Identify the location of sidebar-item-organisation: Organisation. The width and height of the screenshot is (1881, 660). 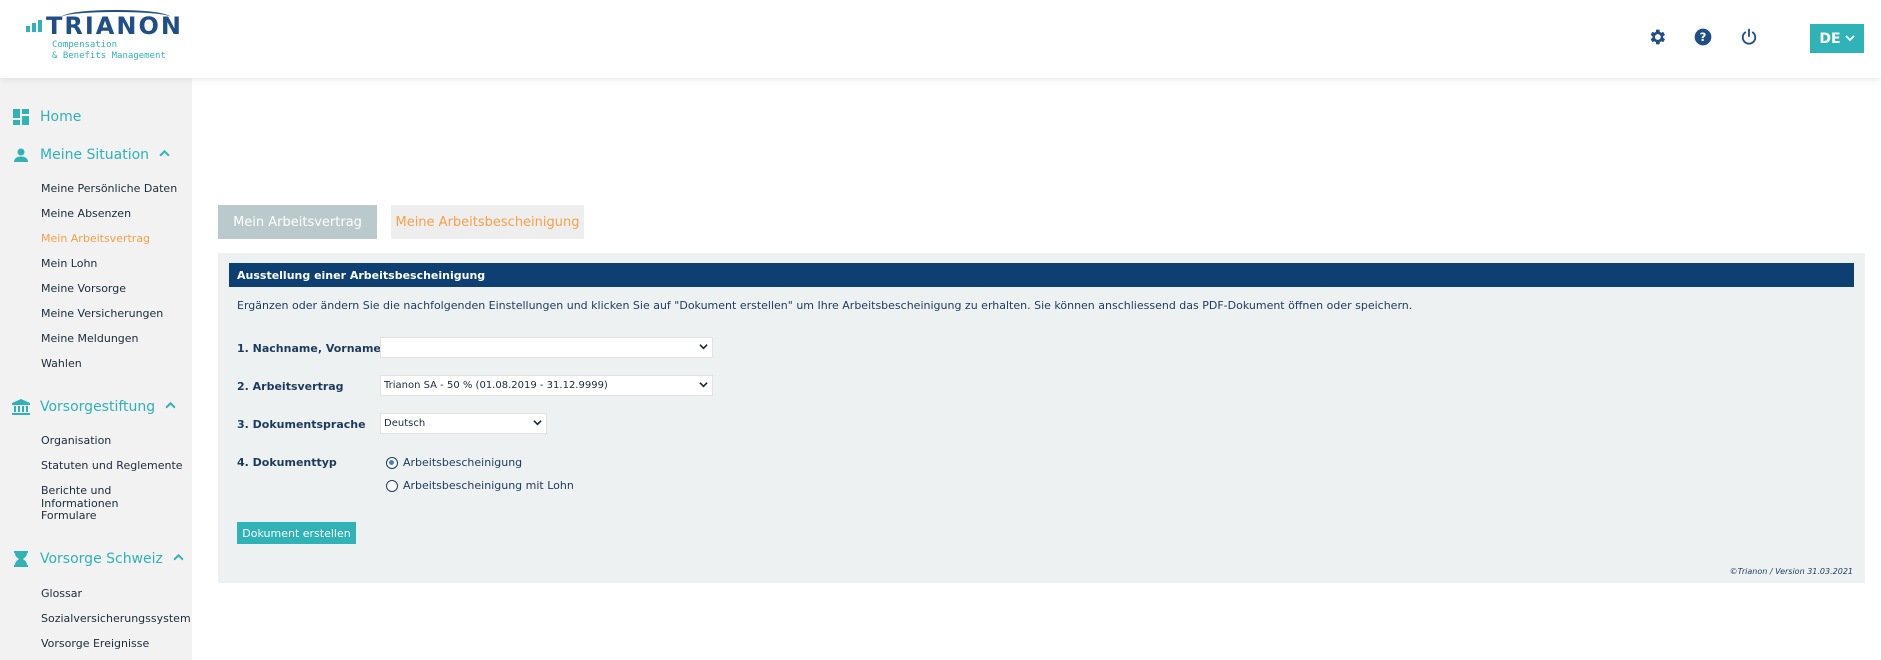
(76, 440).